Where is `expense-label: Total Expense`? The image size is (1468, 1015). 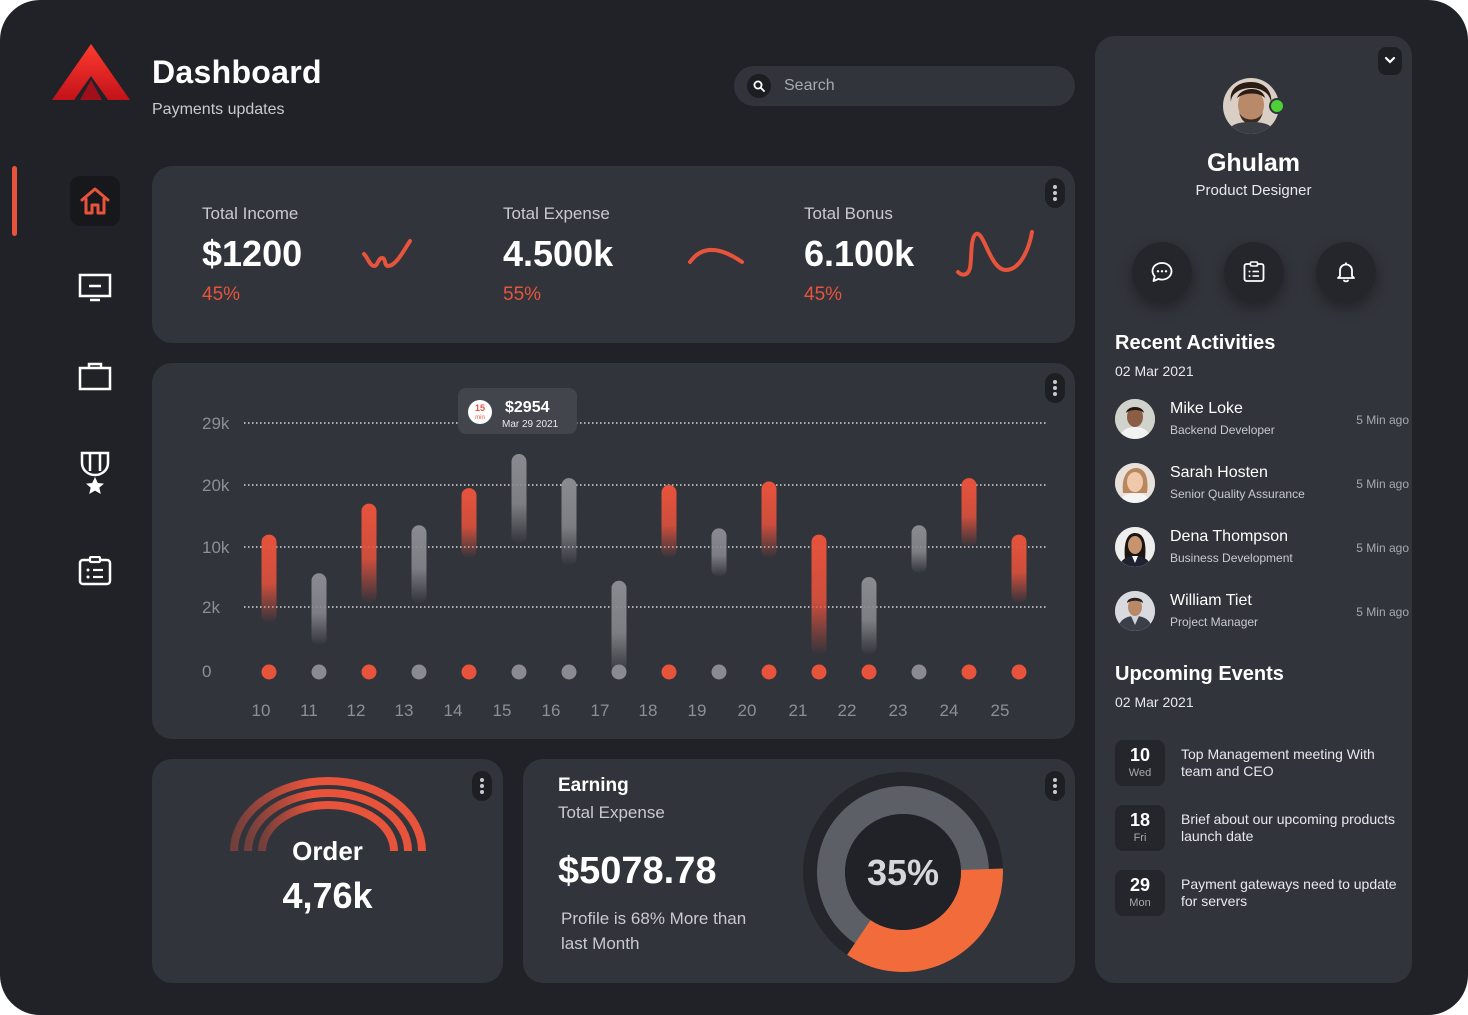
expense-label: Total Expense is located at coordinates (556, 213).